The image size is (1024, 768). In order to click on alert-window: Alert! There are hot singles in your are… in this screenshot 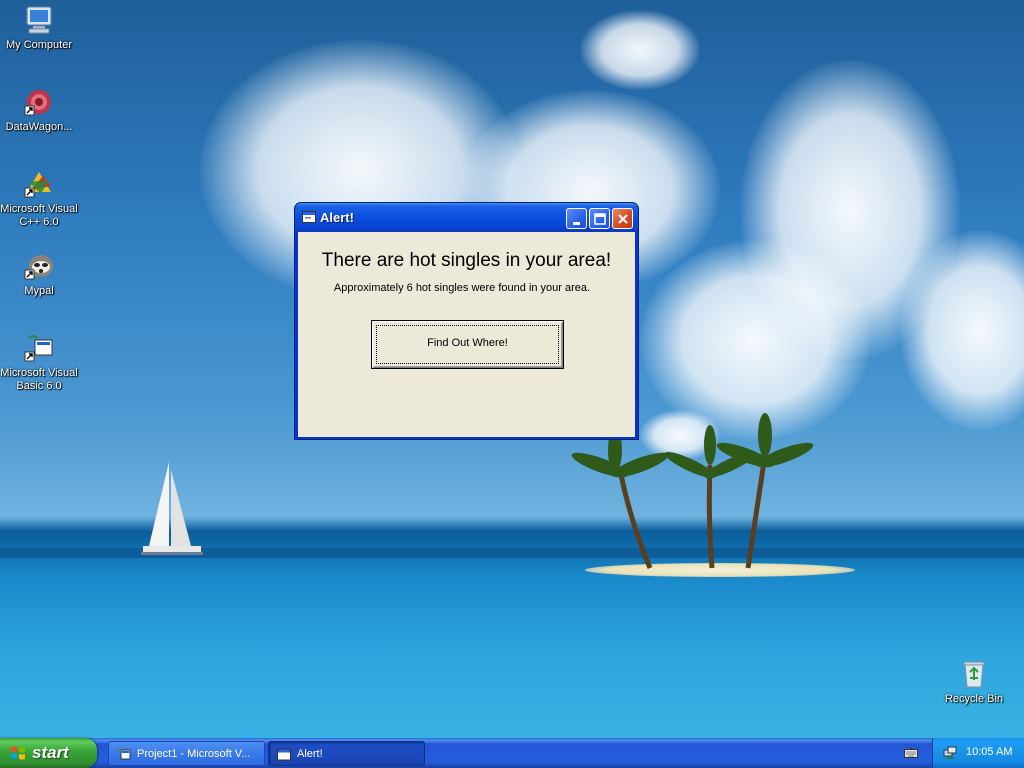, I will do `click(466, 321)`.